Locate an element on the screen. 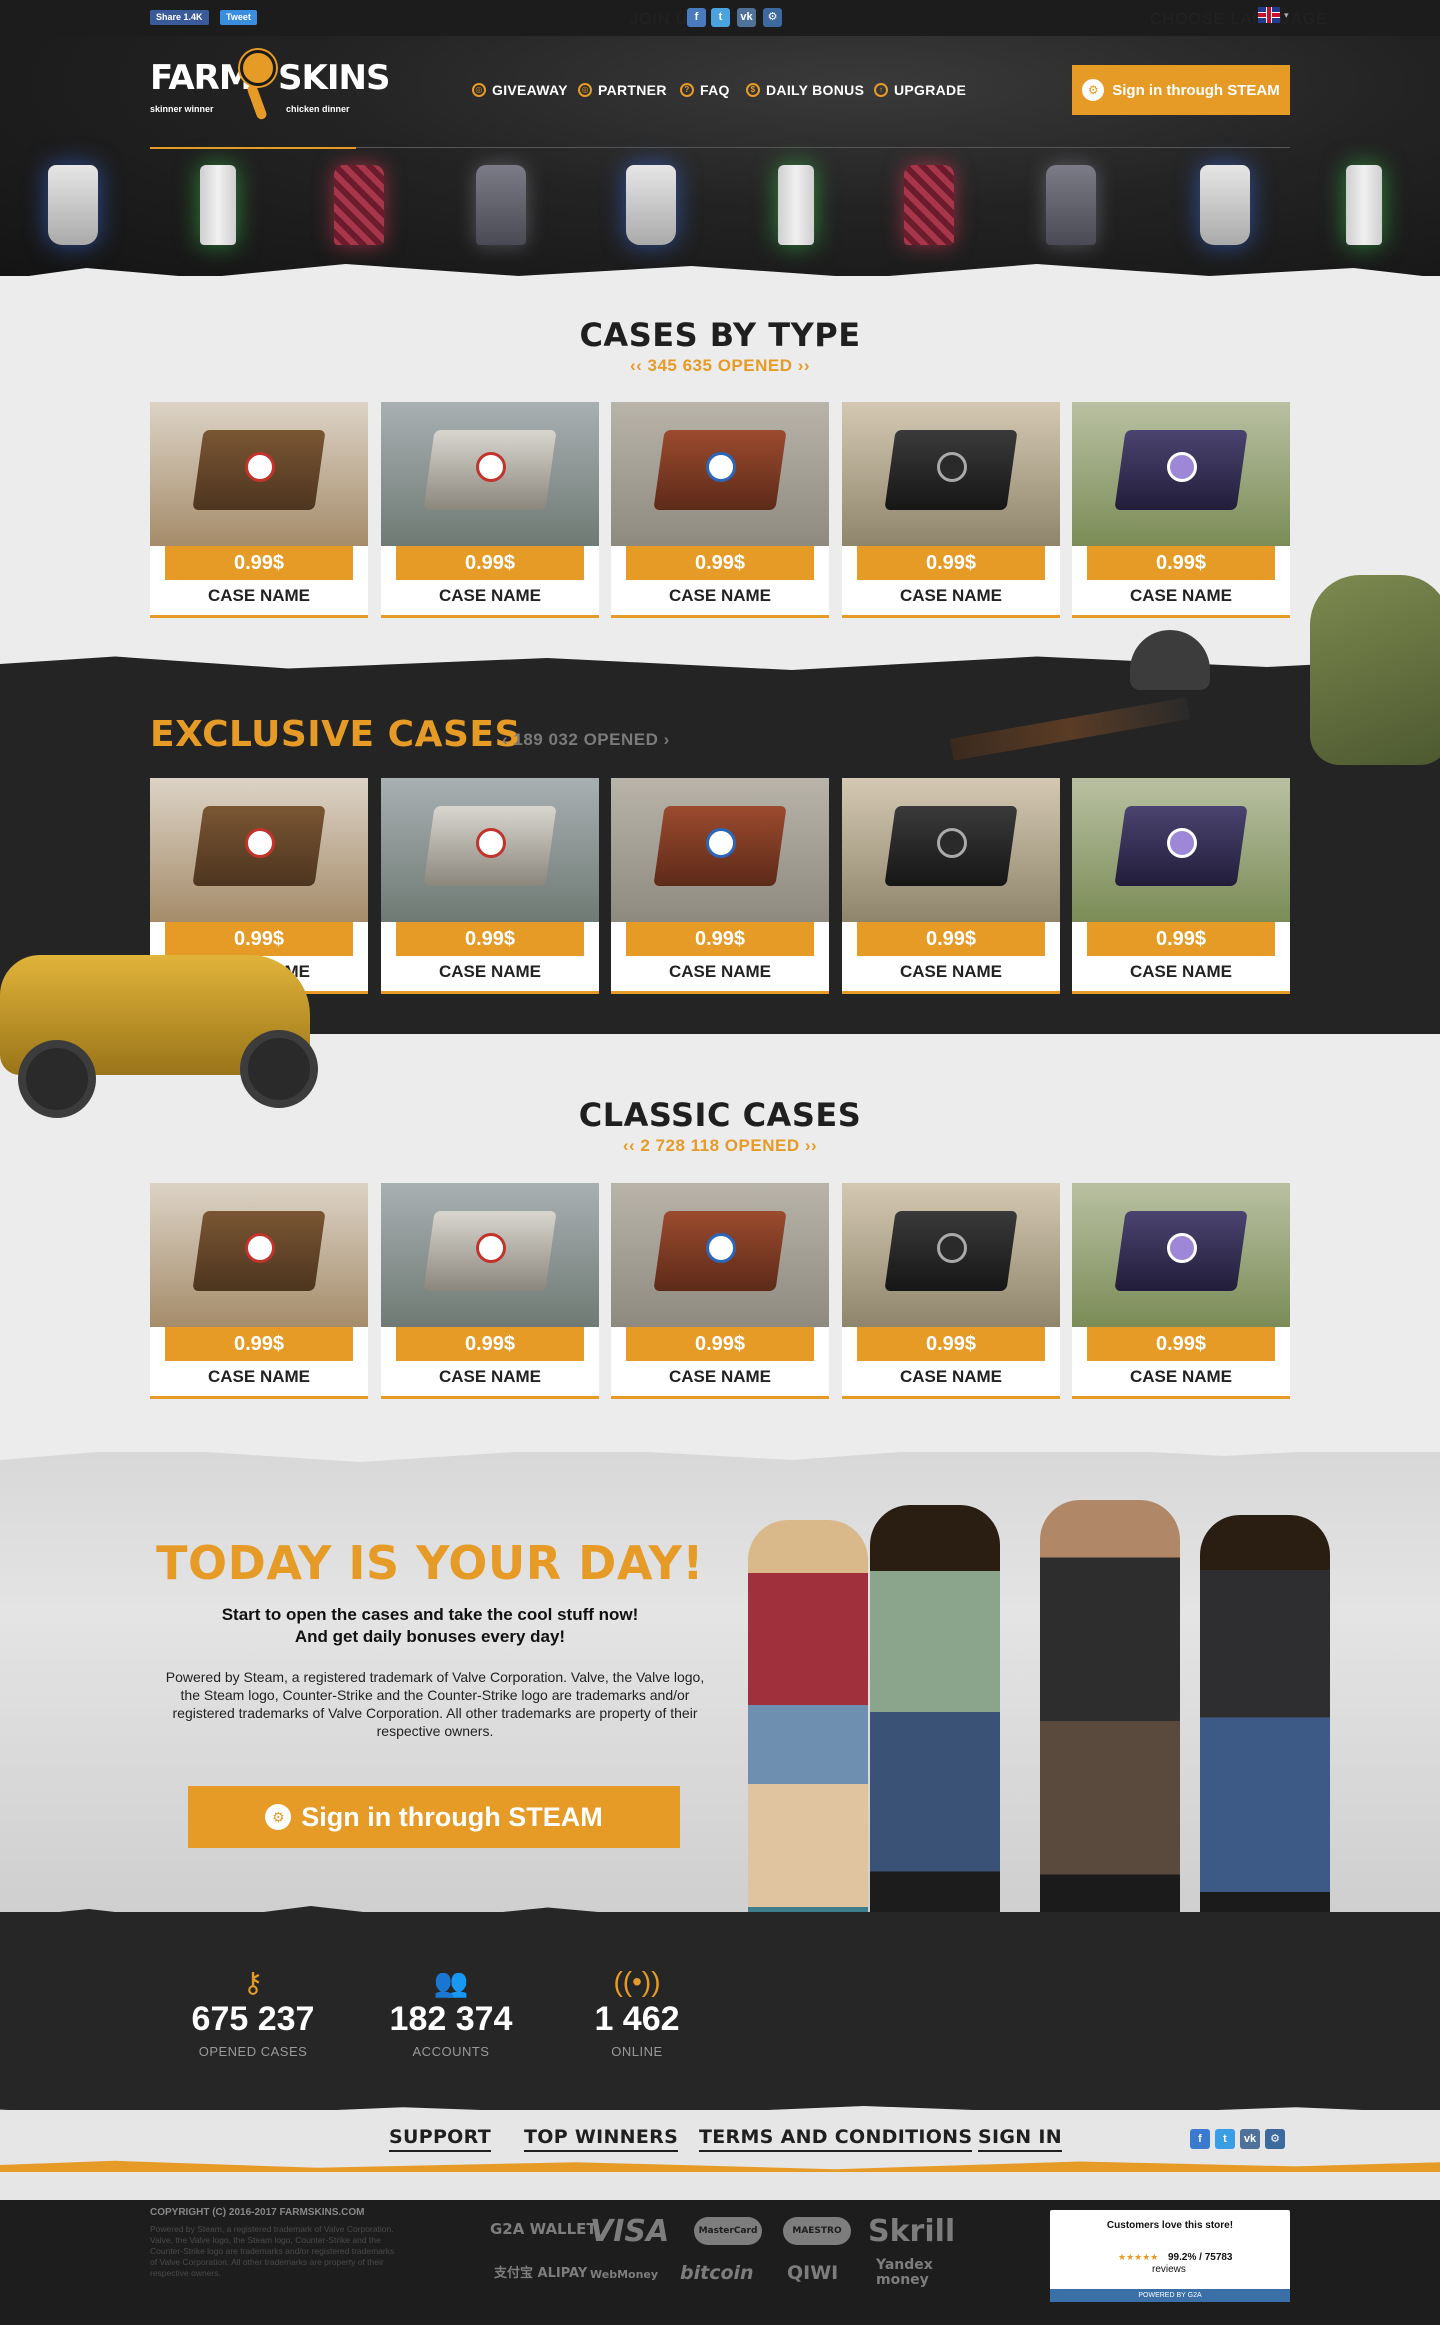  logo-underline is located at coordinates (253, 148).